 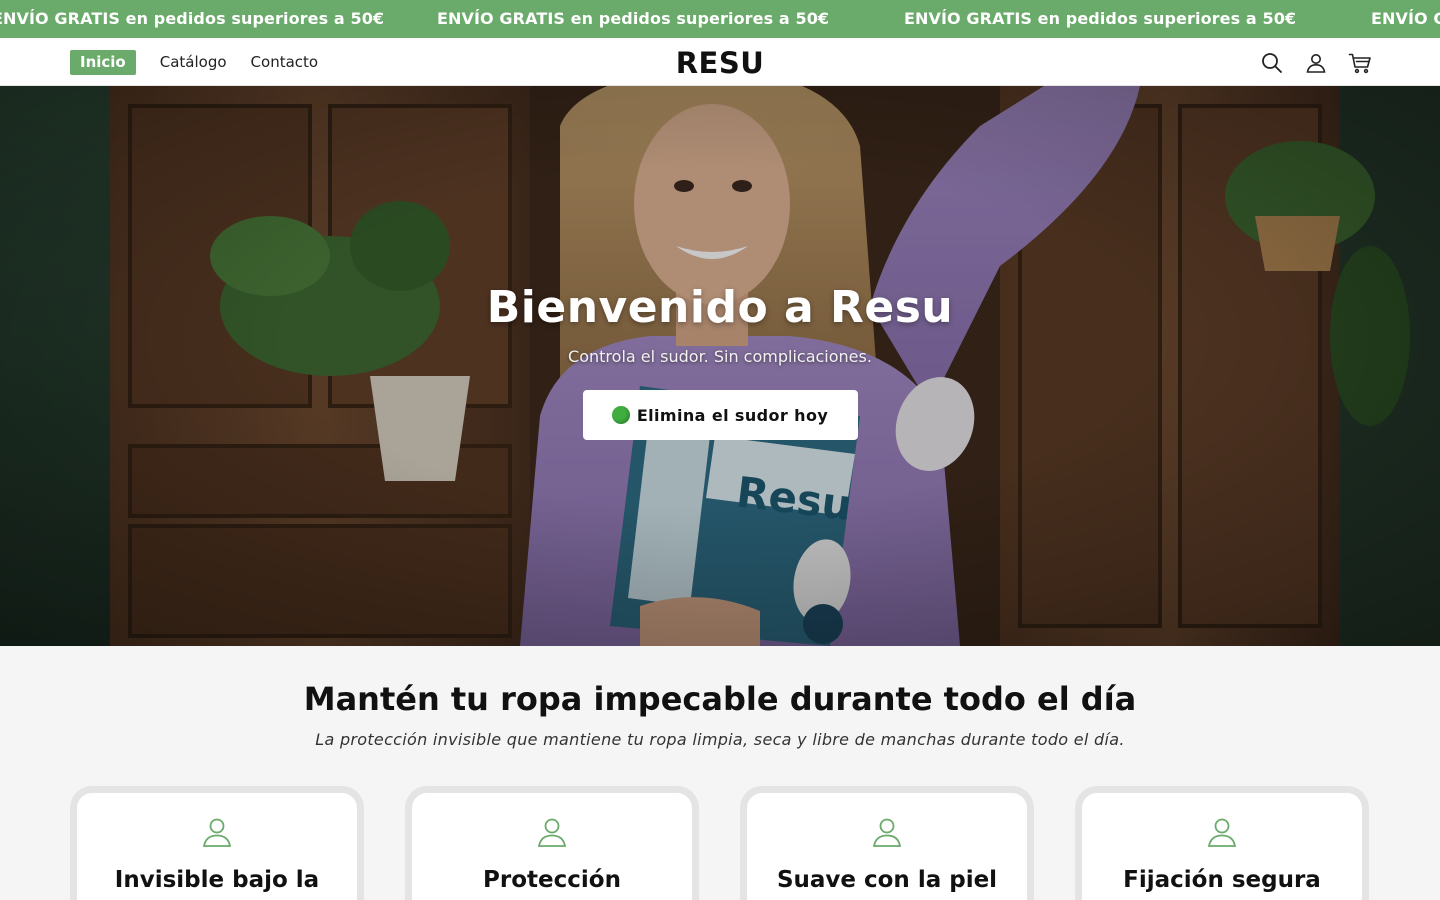 I want to click on feature-card: Protección, so click(x=552, y=843).